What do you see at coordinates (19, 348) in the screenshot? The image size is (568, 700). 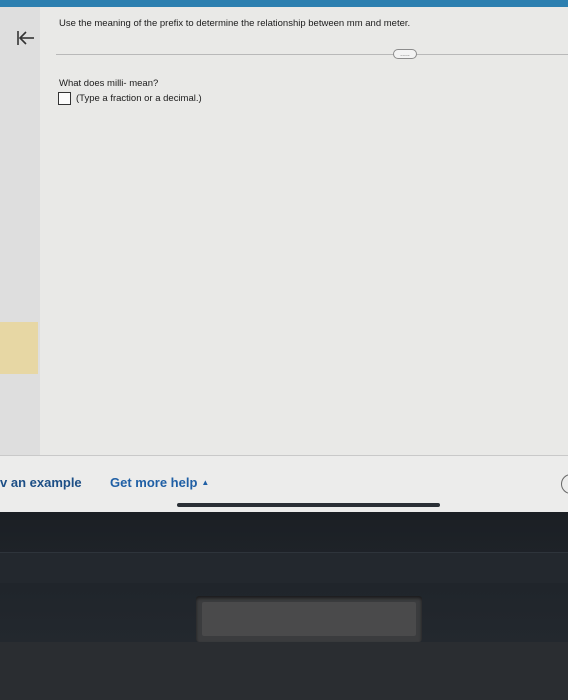 I see `sidebar-highlight` at bounding box center [19, 348].